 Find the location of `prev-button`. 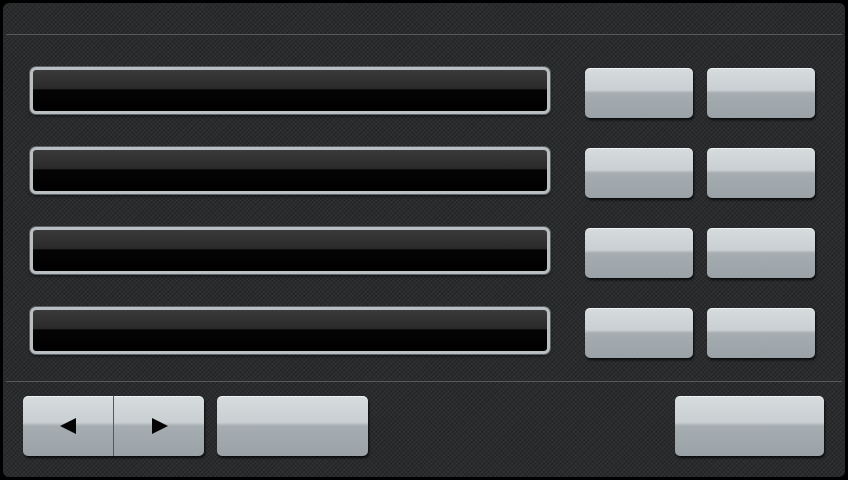

prev-button is located at coordinates (68, 426).